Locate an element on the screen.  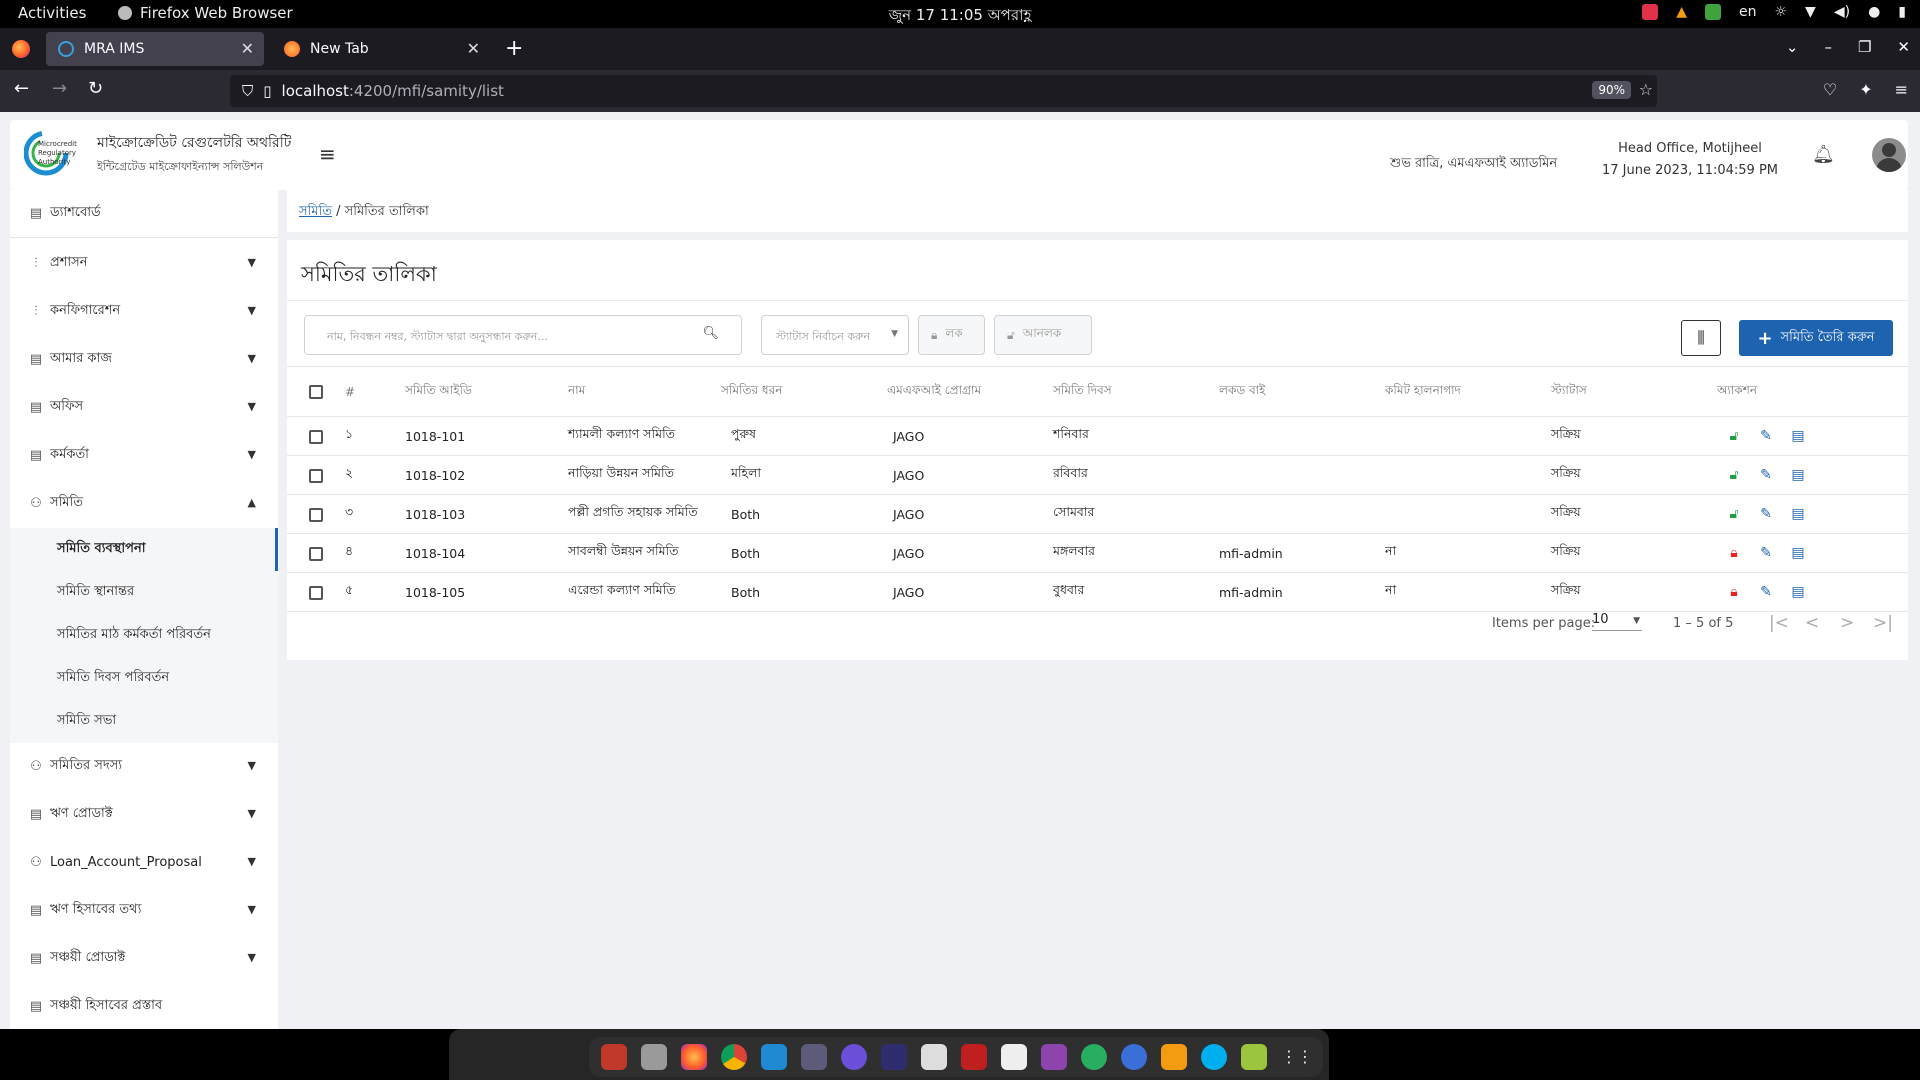
brightness-icon: ☼ is located at coordinates (1780, 12).